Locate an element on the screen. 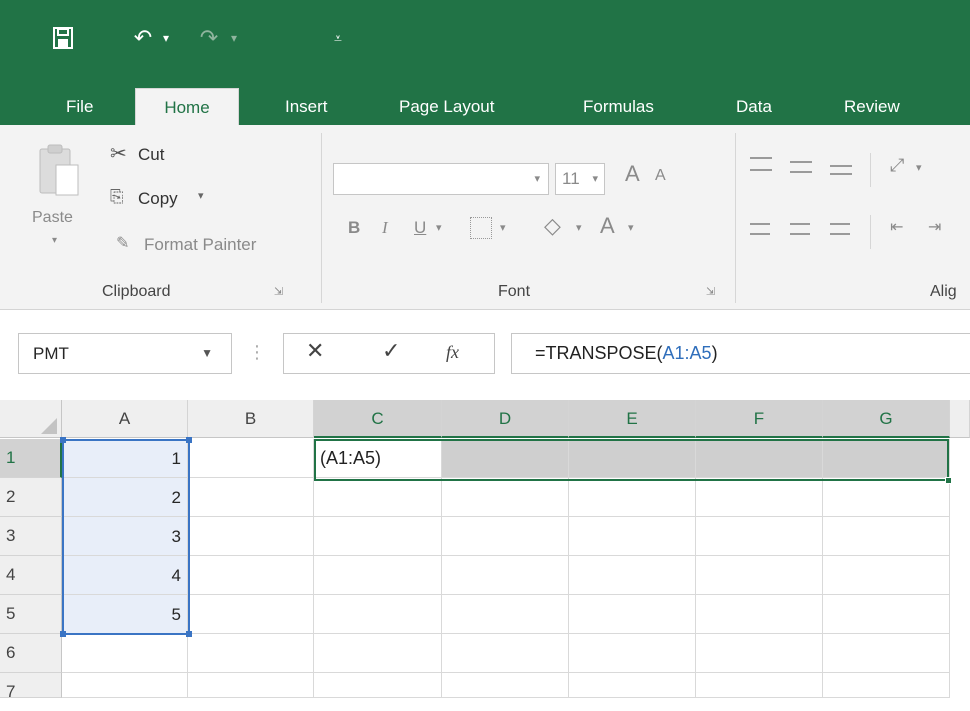 Image resolution: width=970 pixels, height=711 pixels. italic-button: I is located at coordinates (385, 228).